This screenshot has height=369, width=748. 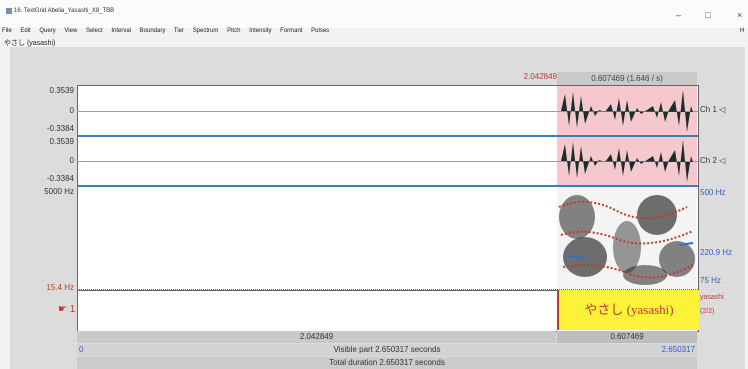 I want to click on menu-pulses: Pulses, so click(x=320, y=31).